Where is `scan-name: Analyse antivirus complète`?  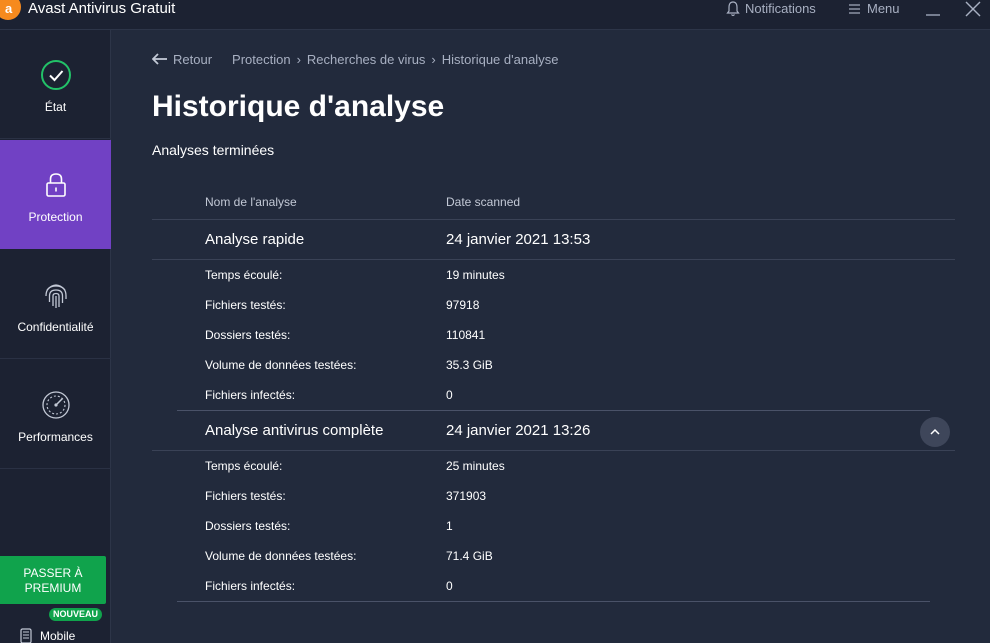
scan-name: Analyse antivirus complète is located at coordinates (294, 430).